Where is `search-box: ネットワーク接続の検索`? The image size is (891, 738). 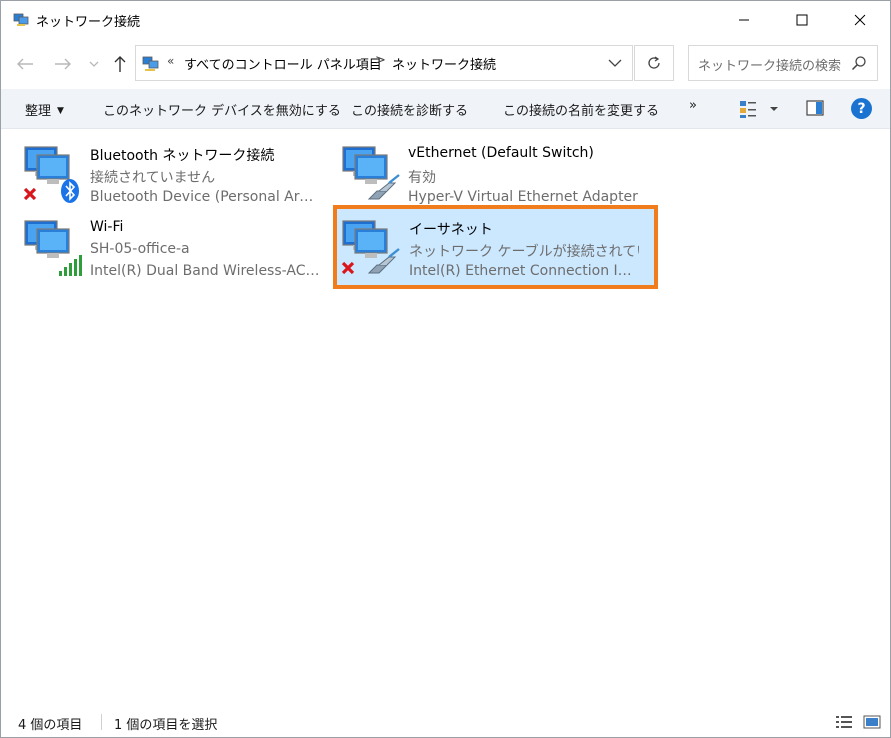 search-box: ネットワーク接続の検索 is located at coordinates (783, 63).